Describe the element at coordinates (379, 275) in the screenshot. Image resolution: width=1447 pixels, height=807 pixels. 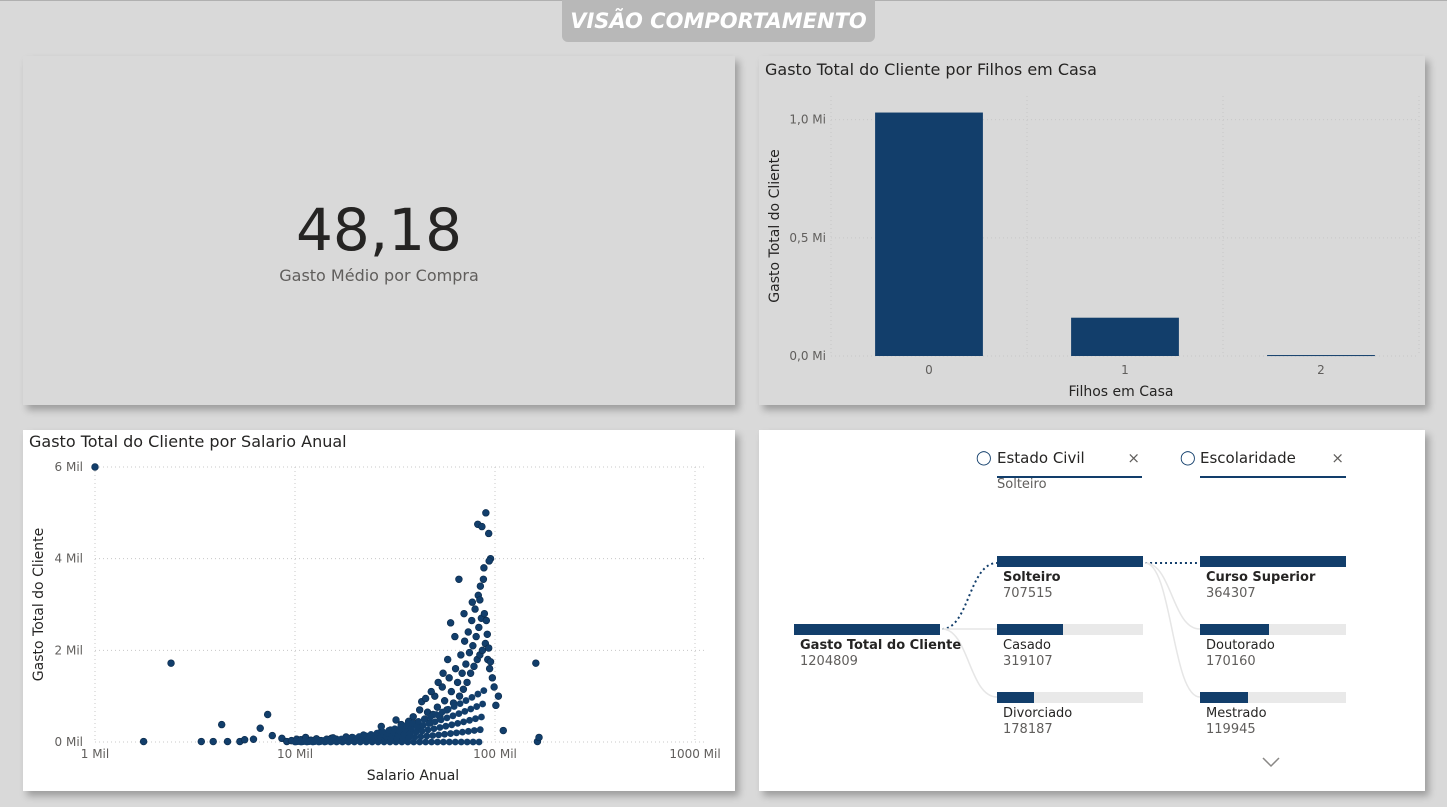
I see `kpi-label: Gasto Médio por Compra` at that location.